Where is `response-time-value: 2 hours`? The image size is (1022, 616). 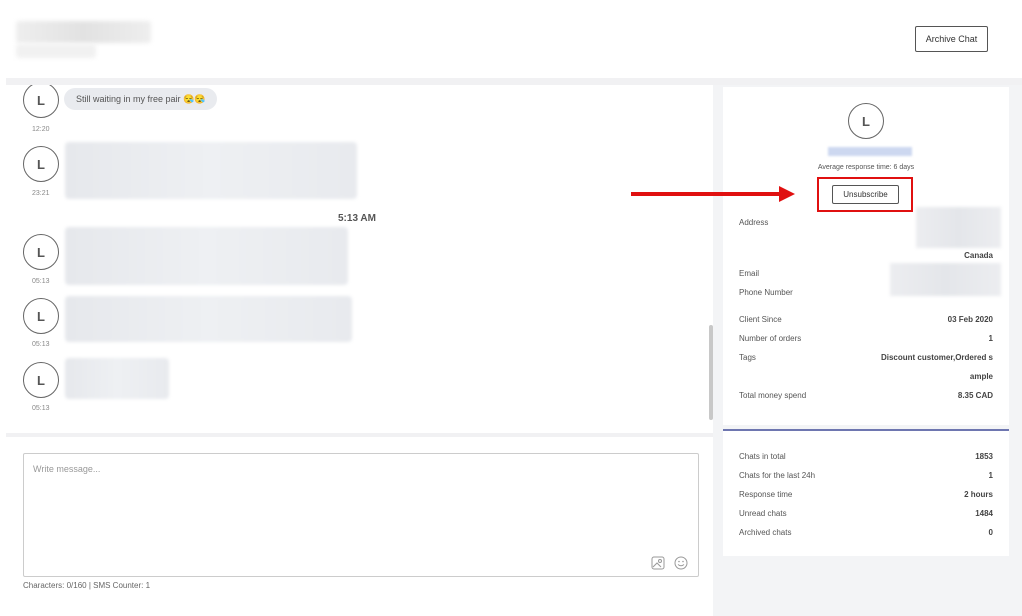
response-time-value: 2 hours is located at coordinates (978, 494).